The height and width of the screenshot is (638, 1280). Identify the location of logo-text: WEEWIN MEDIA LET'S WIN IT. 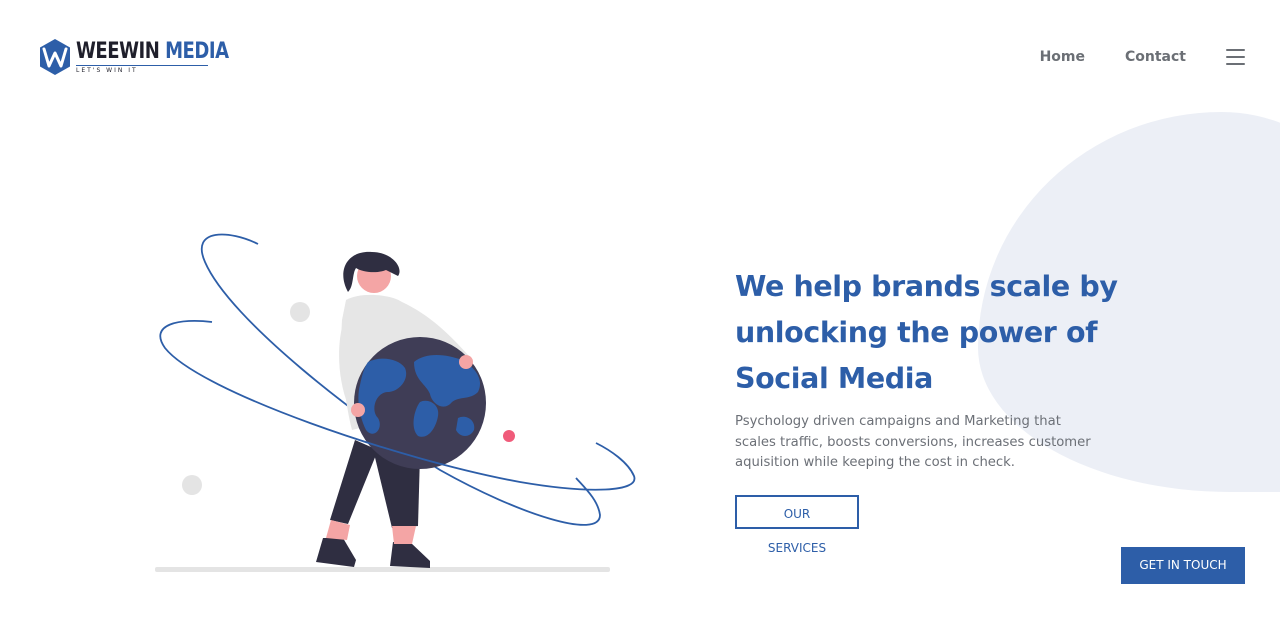
(169, 56).